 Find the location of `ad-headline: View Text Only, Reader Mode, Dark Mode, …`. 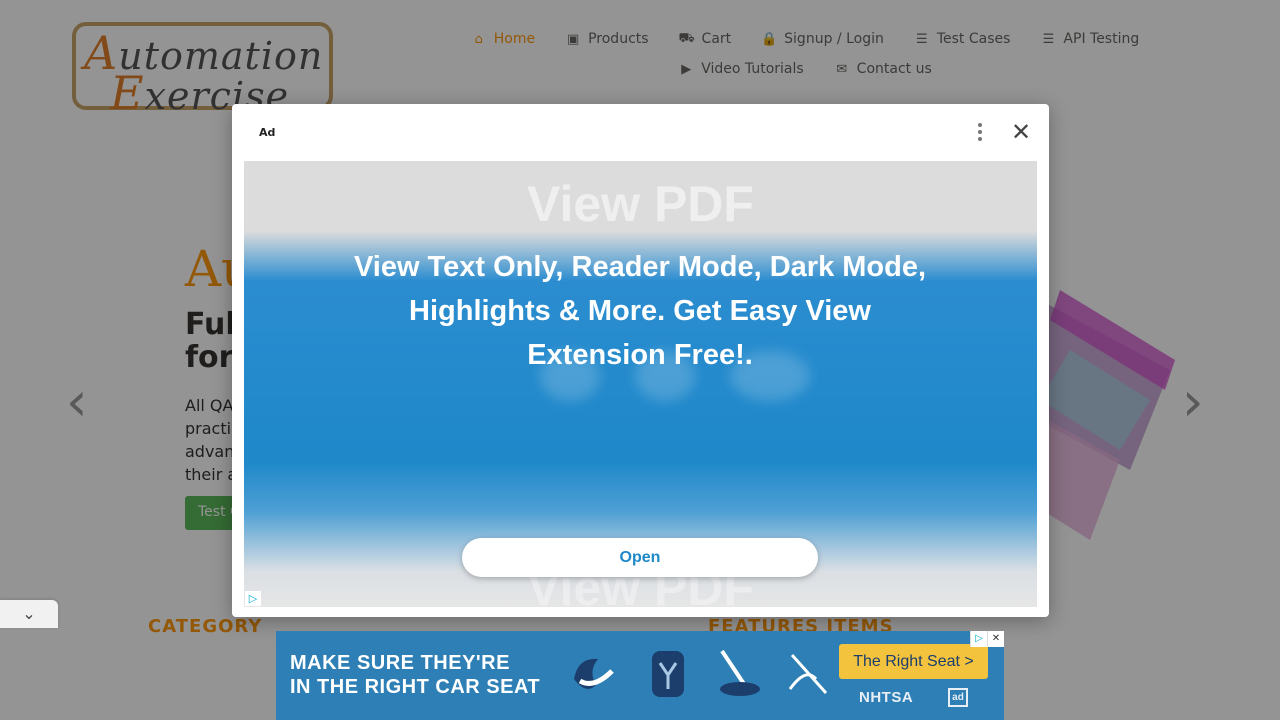

ad-headline: View Text Only, Reader Mode, Dark Mode, … is located at coordinates (640, 311).